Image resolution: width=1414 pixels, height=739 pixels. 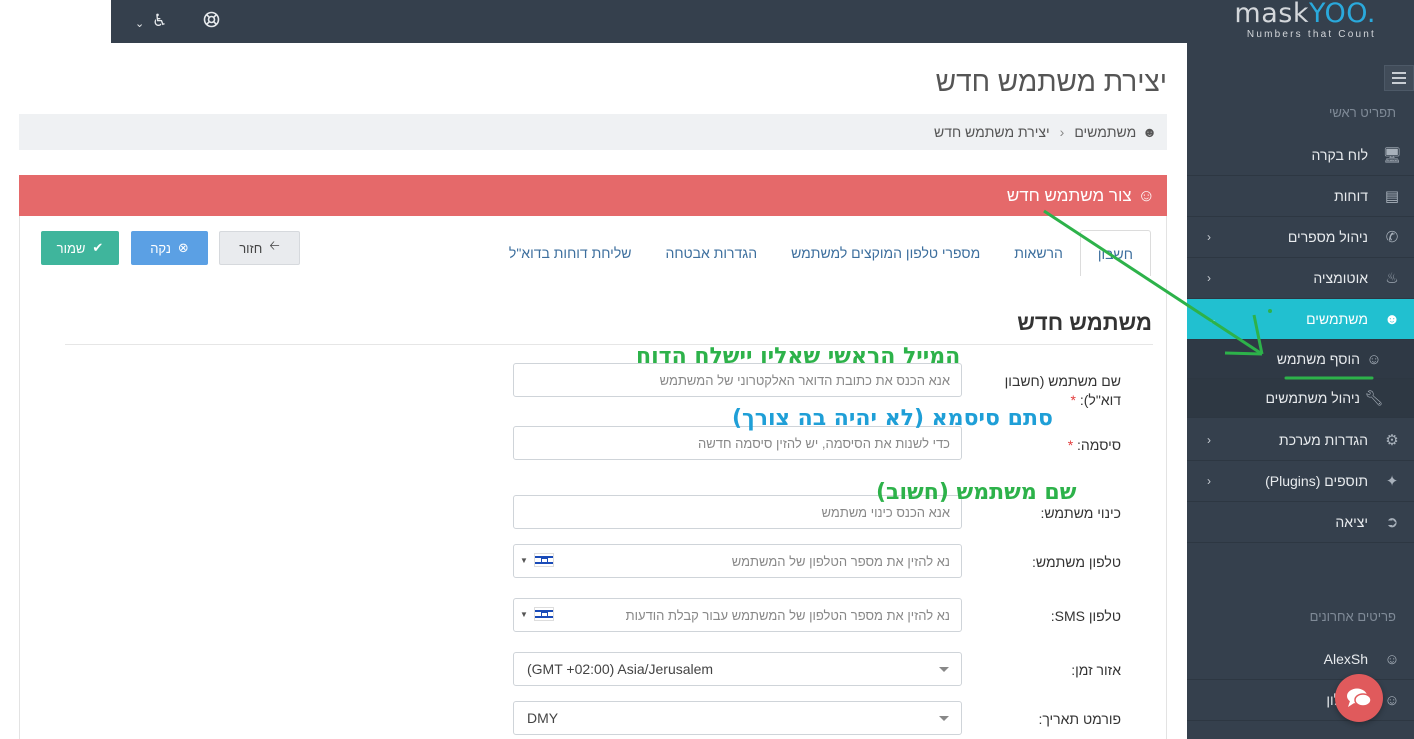 I want to click on recent-items-heading: פריטים אחרונים, so click(x=1352, y=616).